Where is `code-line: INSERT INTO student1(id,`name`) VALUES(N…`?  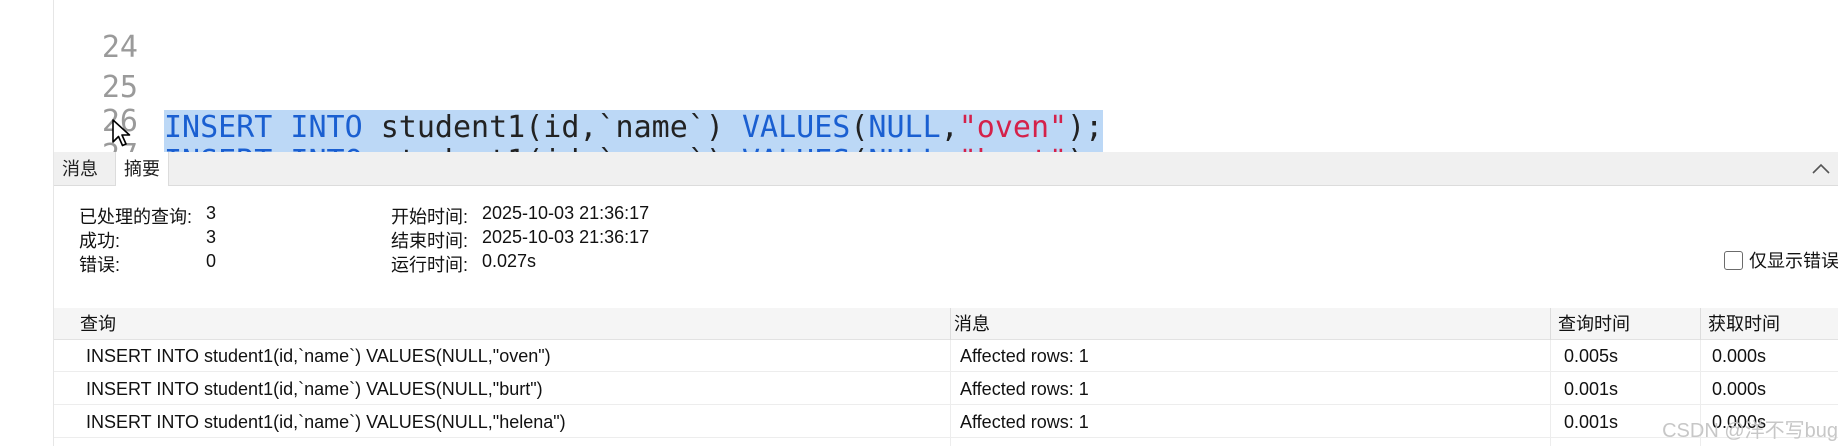
code-line: INSERT INTO student1(id,`name`) VALUES(N… is located at coordinates (634, 147).